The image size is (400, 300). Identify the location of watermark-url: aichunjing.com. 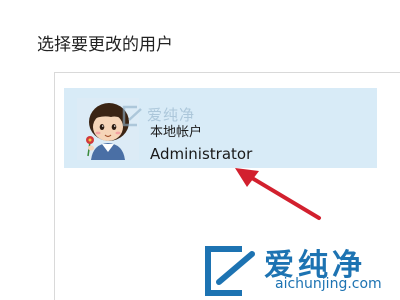
(328, 284).